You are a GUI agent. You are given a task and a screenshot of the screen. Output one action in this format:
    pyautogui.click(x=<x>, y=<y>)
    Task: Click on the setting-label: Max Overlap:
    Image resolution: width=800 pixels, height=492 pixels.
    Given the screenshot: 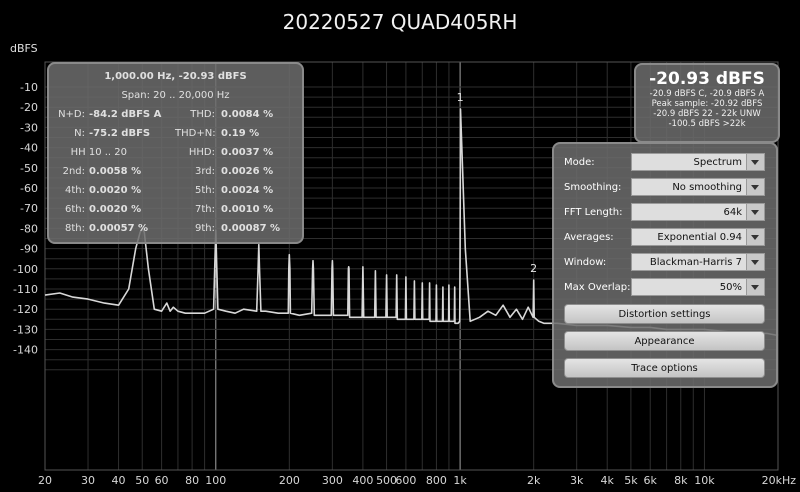 What is the action you would take?
    pyautogui.click(x=597, y=287)
    